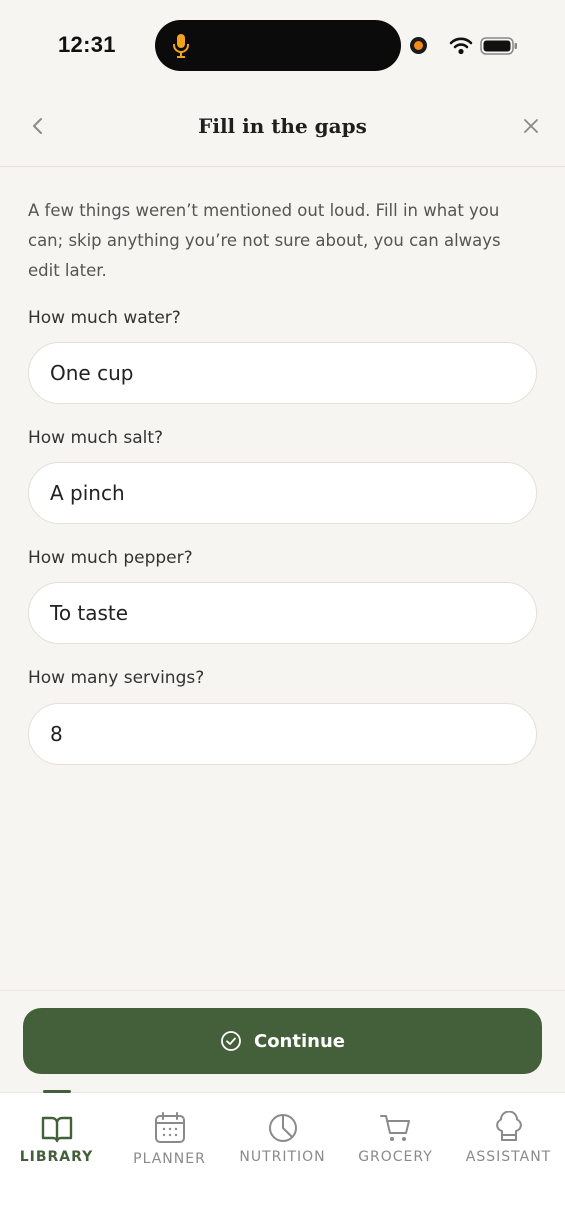 The width and height of the screenshot is (565, 1229). I want to click on servings-label: How many servings?, so click(116, 678).